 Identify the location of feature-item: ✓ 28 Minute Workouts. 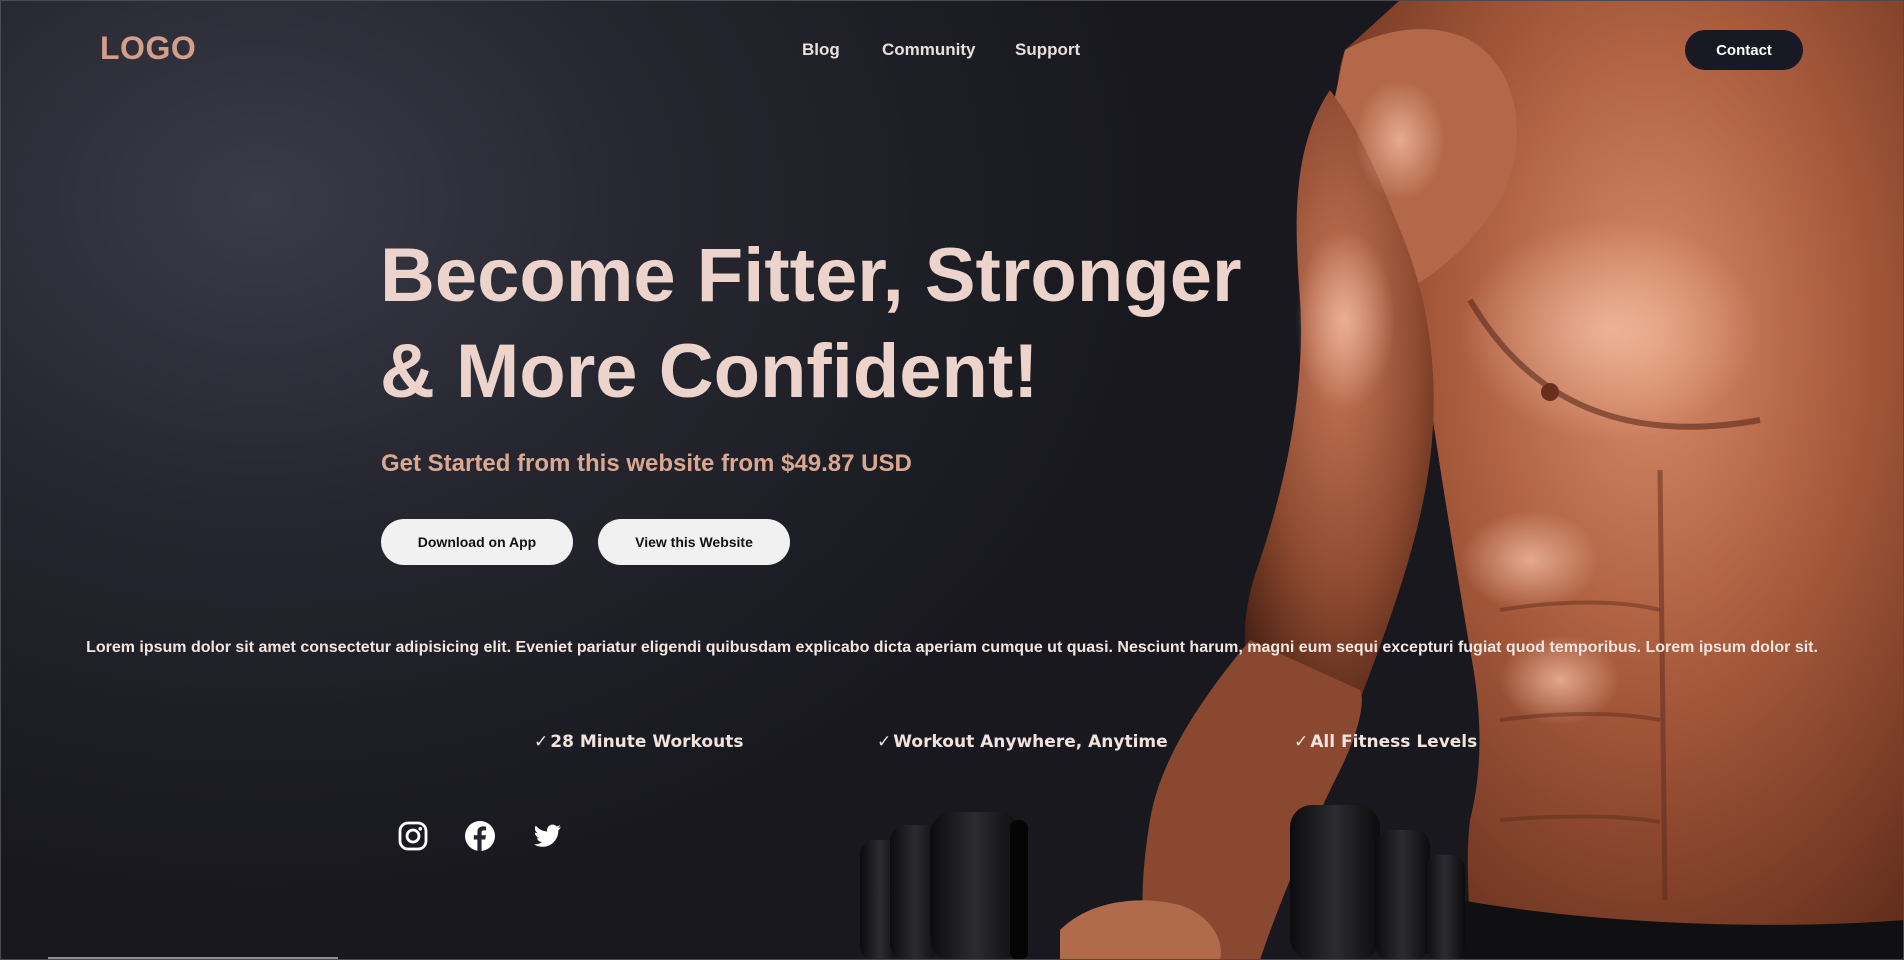
(638, 742).